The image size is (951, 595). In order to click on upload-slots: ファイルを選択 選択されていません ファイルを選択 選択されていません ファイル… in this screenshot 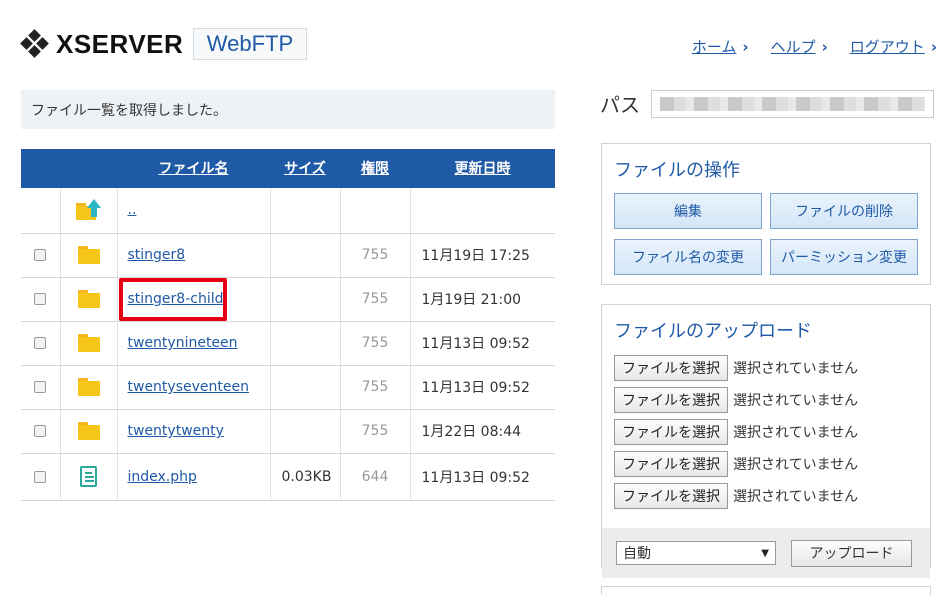, I will do `click(766, 430)`.